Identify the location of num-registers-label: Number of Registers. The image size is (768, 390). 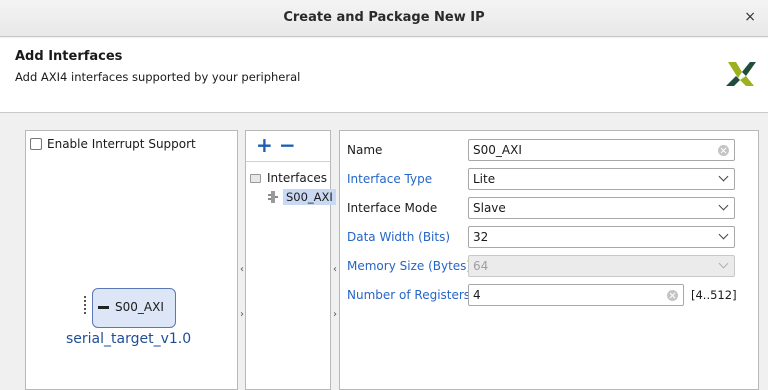
(409, 295).